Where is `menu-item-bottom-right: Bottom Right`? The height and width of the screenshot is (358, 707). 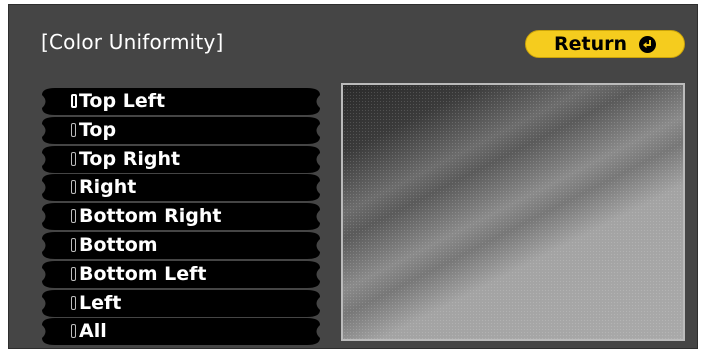
menu-item-bottom-right: Bottom Right is located at coordinates (181, 216).